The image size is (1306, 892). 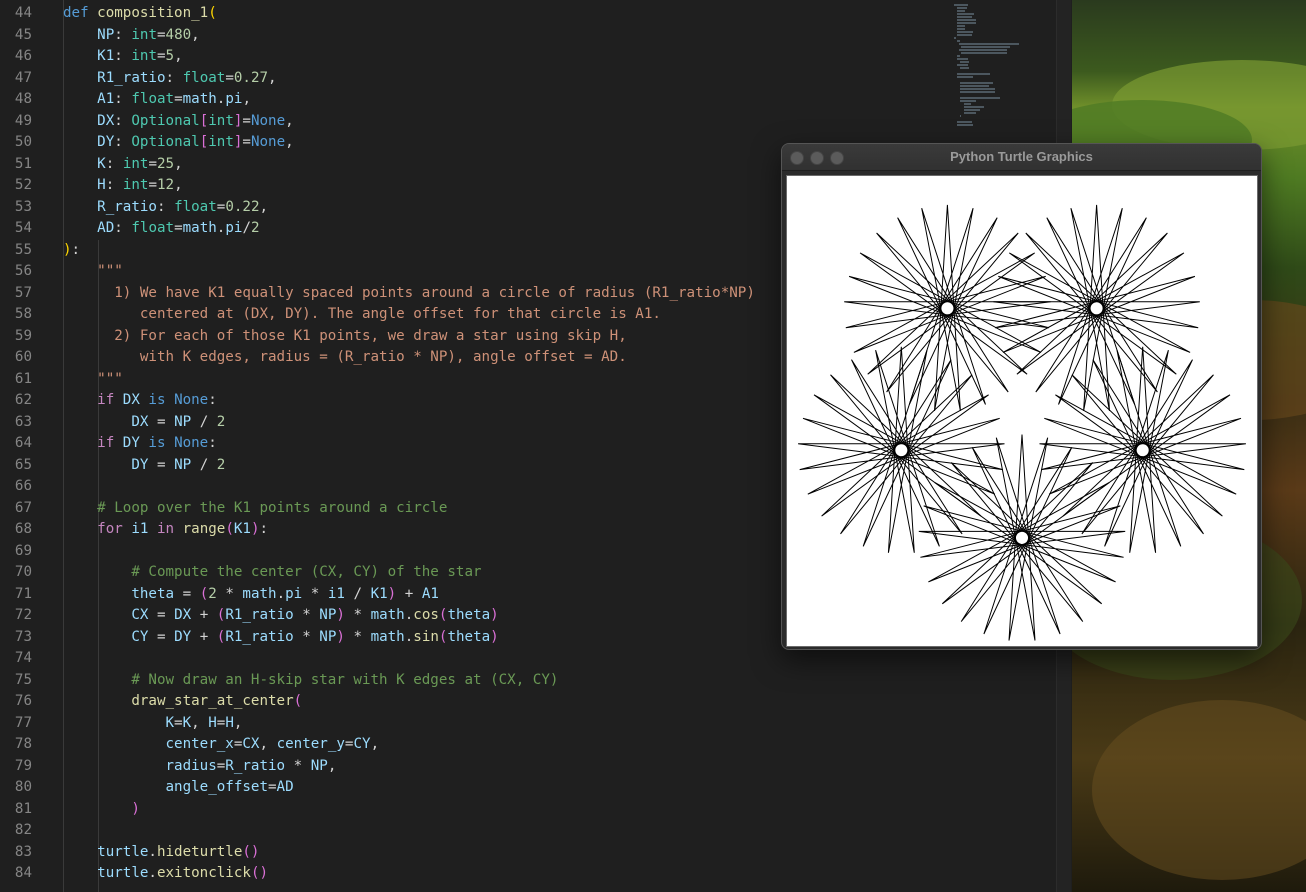 What do you see at coordinates (23, 357) in the screenshot?
I see `line-number: 60` at bounding box center [23, 357].